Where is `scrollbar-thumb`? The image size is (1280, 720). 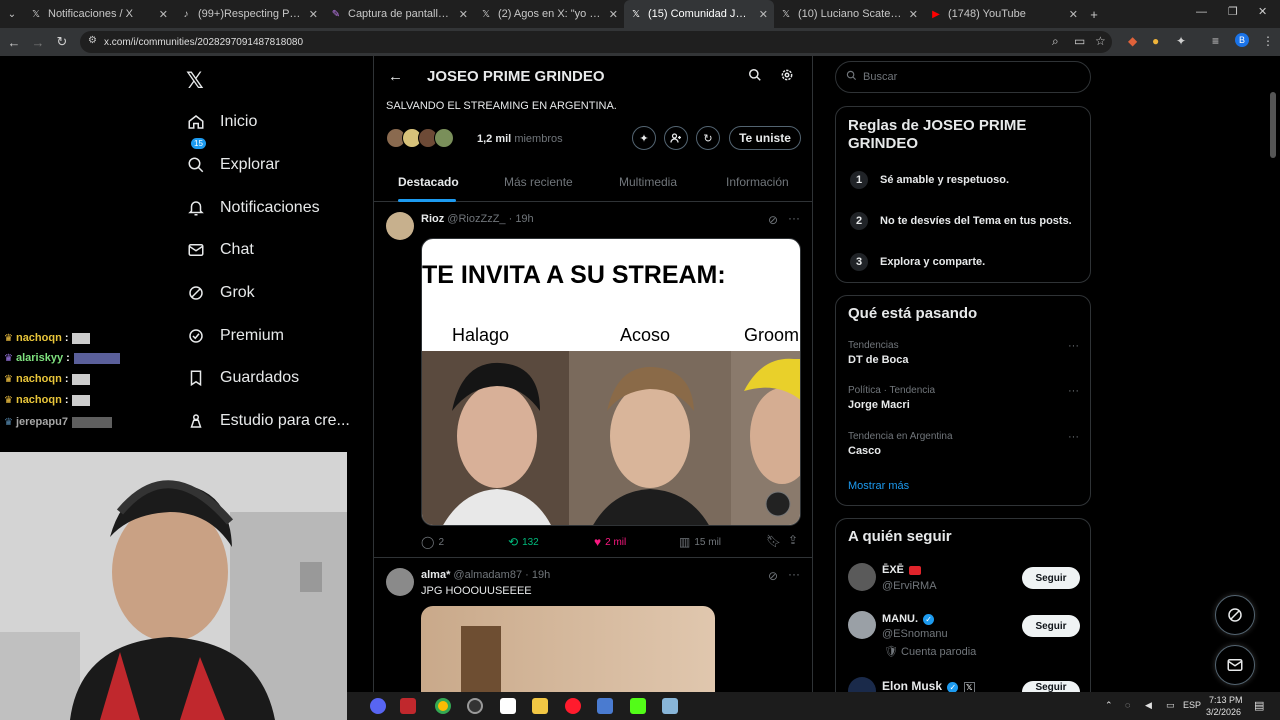 scrollbar-thumb is located at coordinates (1273, 125).